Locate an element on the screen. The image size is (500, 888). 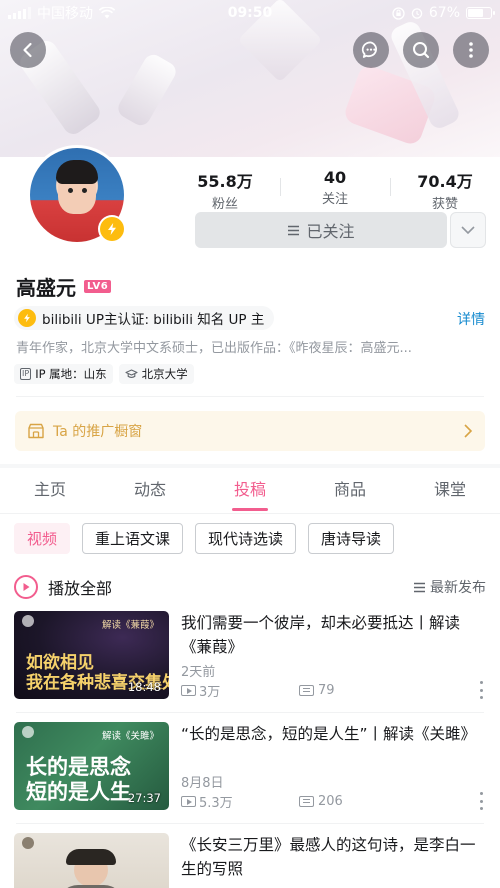
profile-tabs: 主页 动态 投稿 商品 课堂 is located at coordinates (250, 492).